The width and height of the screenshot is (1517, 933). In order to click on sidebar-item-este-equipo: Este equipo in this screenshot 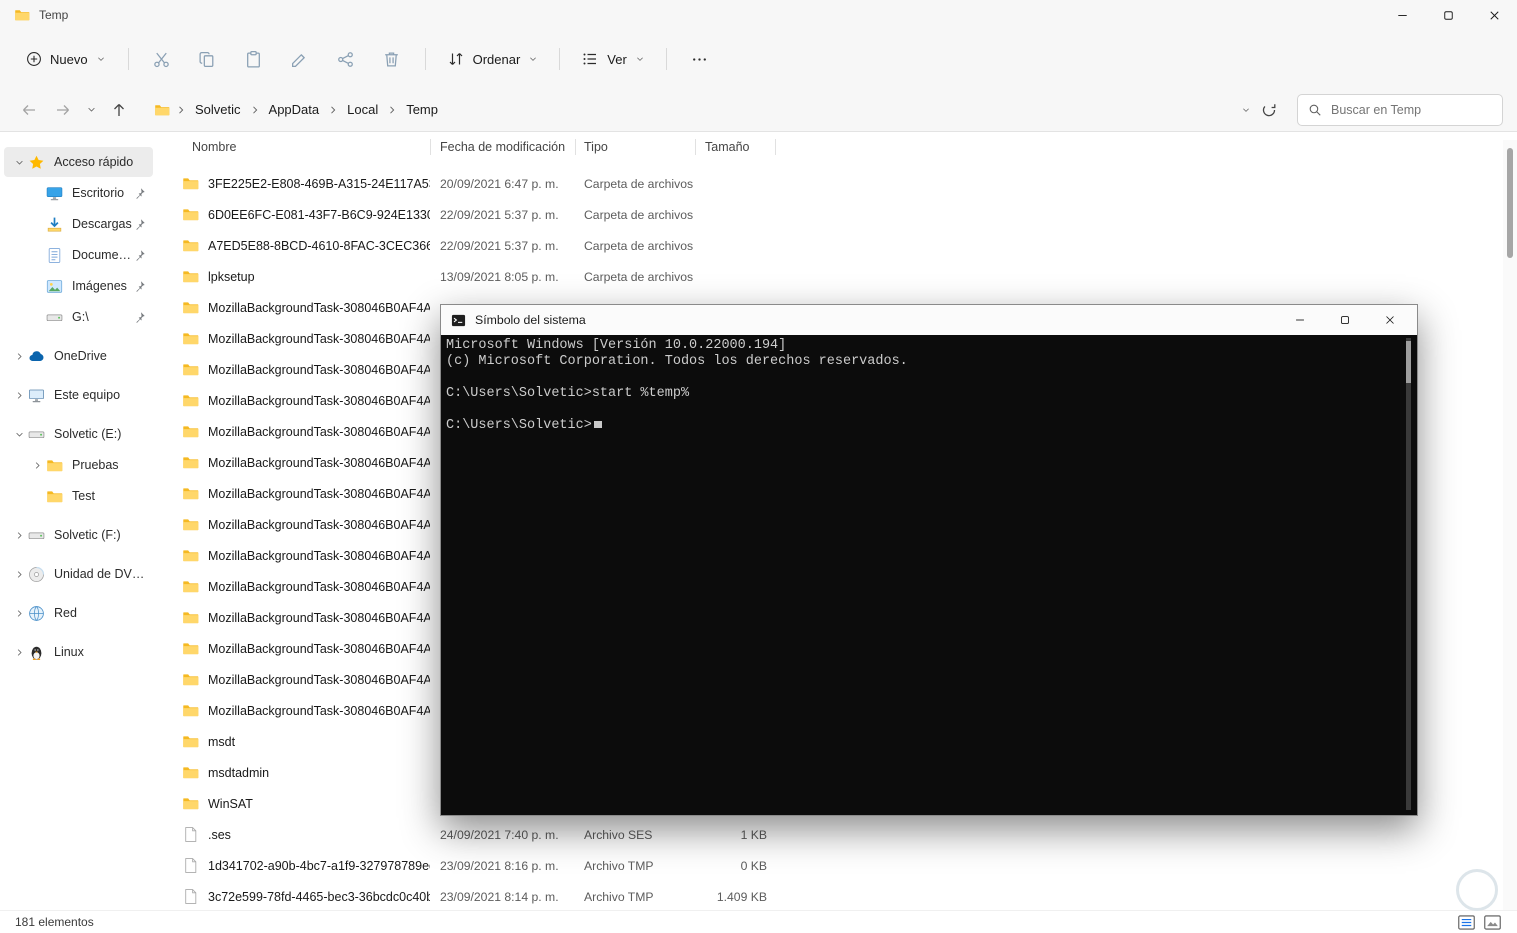, I will do `click(78, 395)`.